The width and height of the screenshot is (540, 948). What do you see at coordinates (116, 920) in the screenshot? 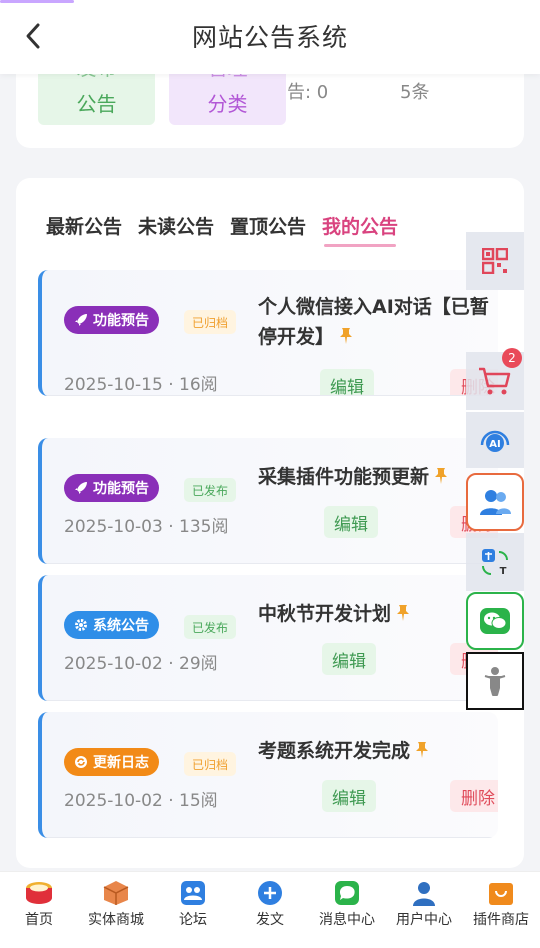
I see `nav-store-label: 实体商城` at bounding box center [116, 920].